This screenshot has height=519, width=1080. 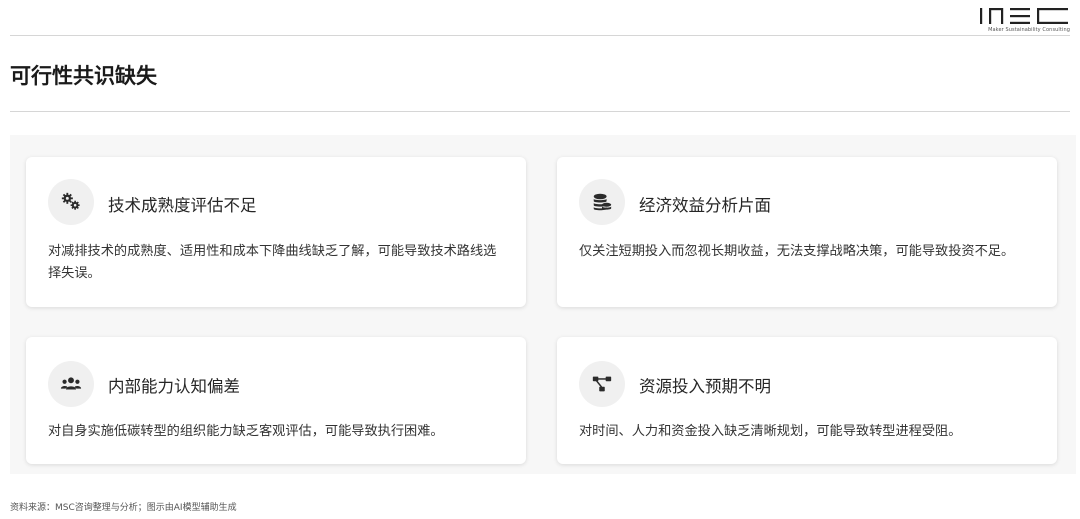 What do you see at coordinates (276, 400) in the screenshot?
I see `card-internal-capability: 内部能力认知偏差 对自身实施低碳转型的组织能力缺乏客观评估，可能导致执行困难。` at bounding box center [276, 400].